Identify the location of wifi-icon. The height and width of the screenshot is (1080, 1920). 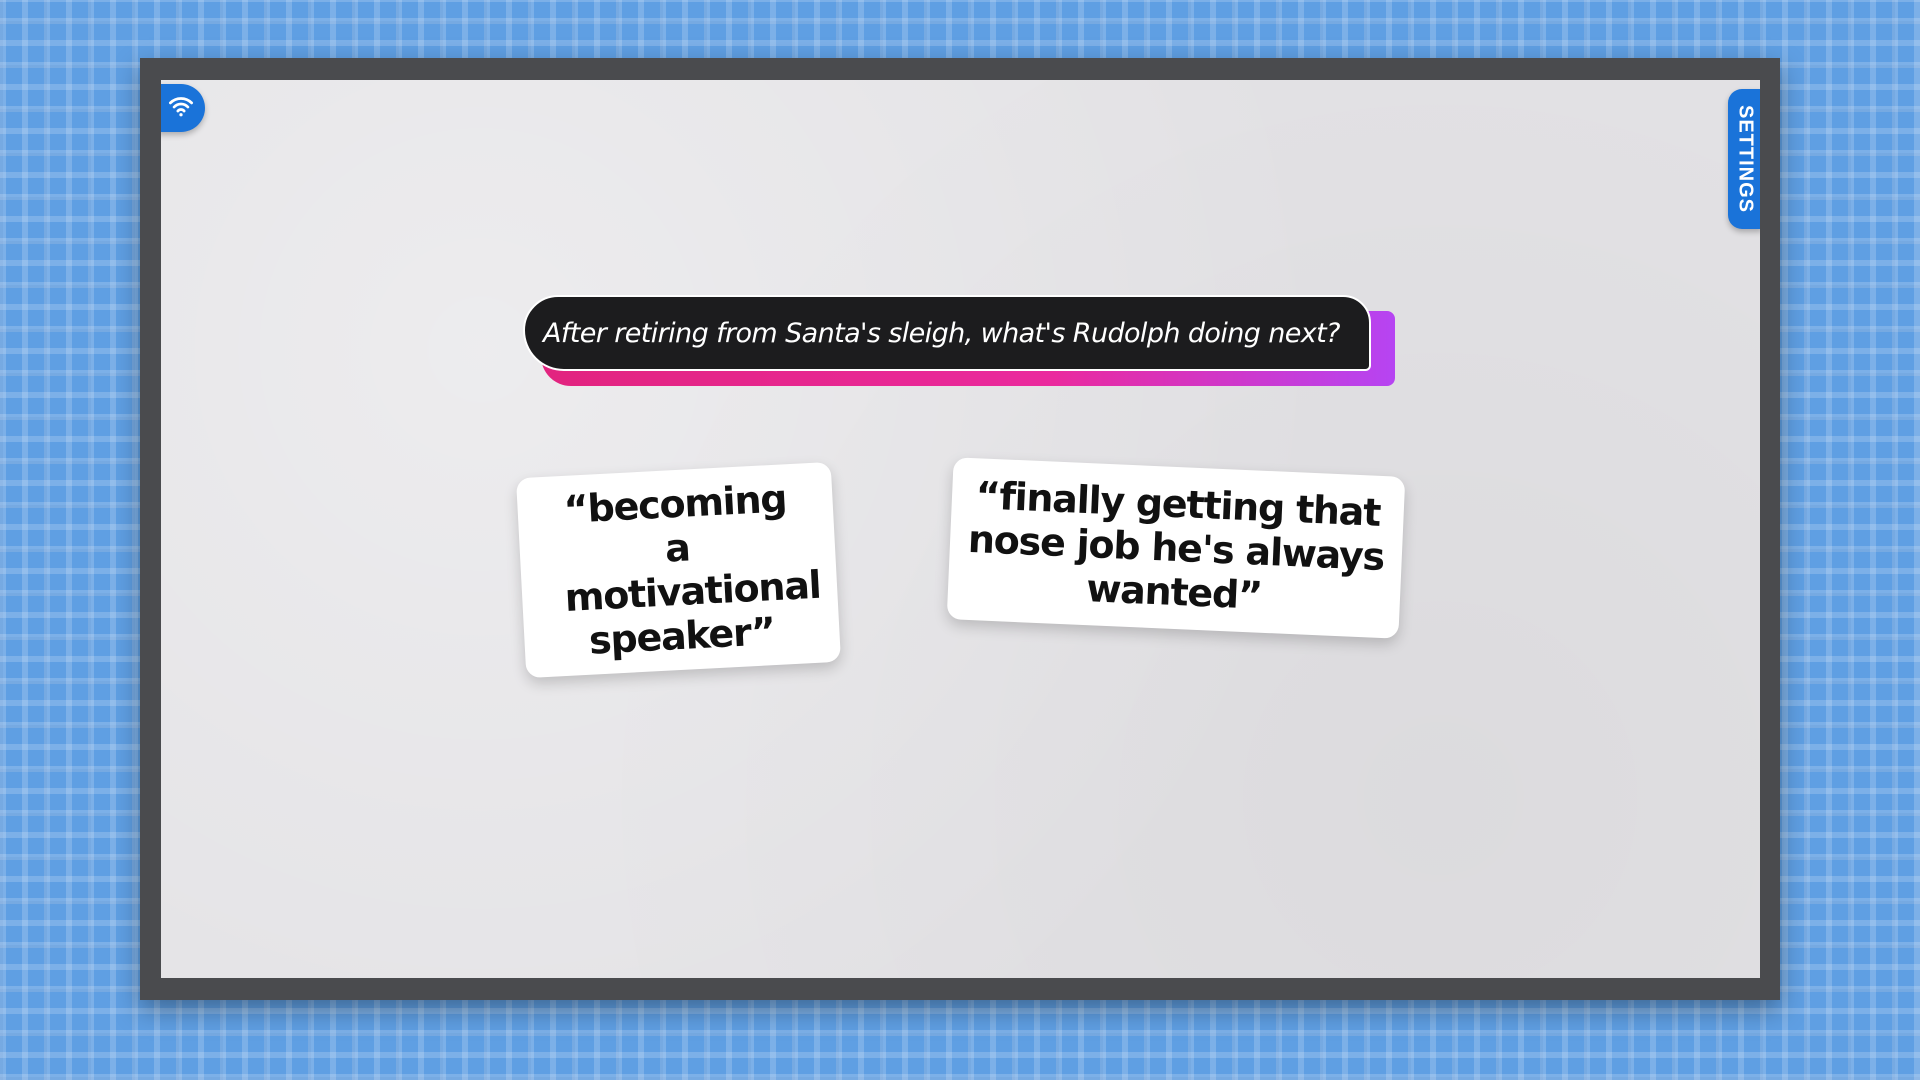
(181, 108).